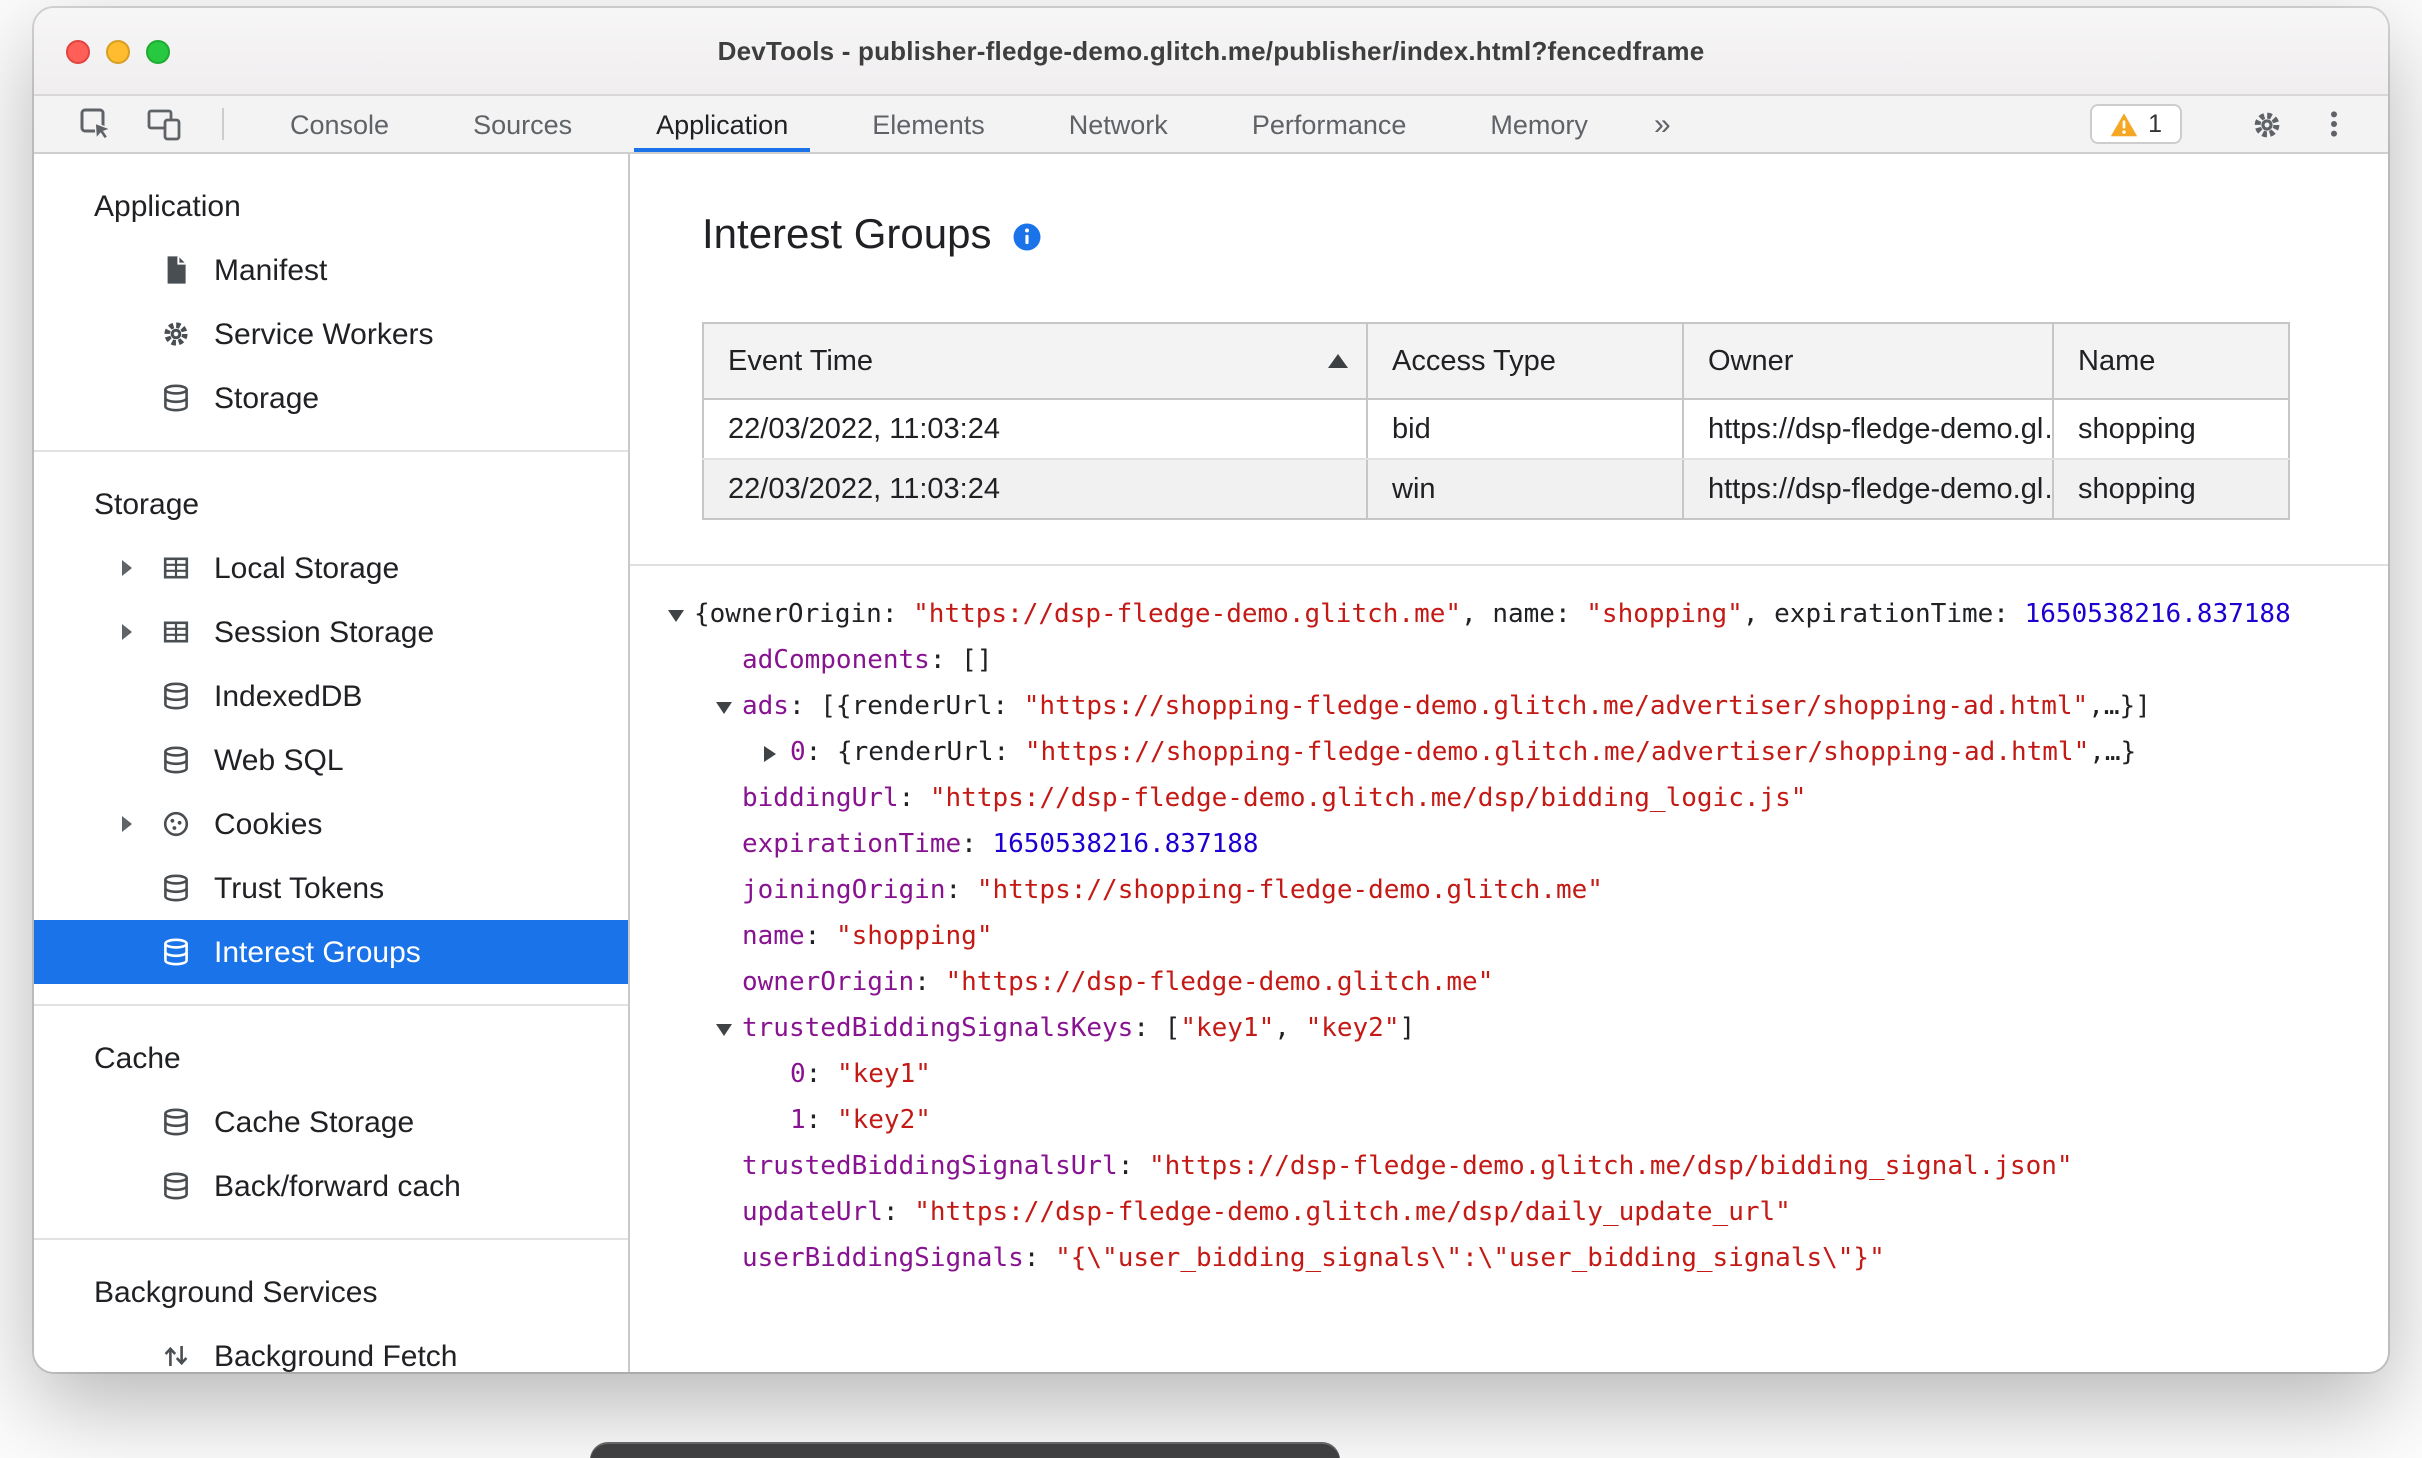 The image size is (2422, 1458). I want to click on sidebar-item-background-fetch: Background Fetch, so click(331, 1348).